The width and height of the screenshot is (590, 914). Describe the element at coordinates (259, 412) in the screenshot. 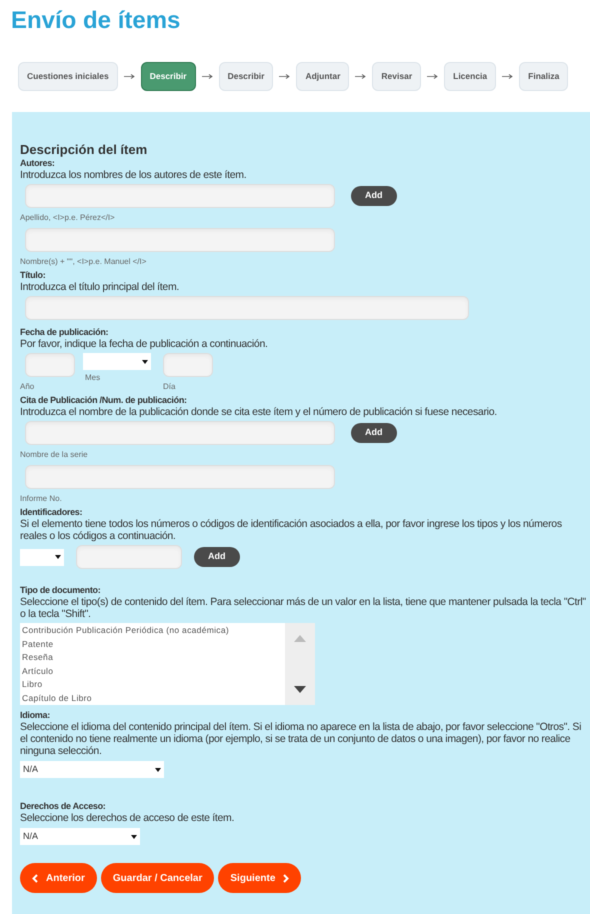

I see `field-hint: Introduzca el nombre de la publicación donde se cita este ítem y el número de publicación si fuese necesario.` at that location.